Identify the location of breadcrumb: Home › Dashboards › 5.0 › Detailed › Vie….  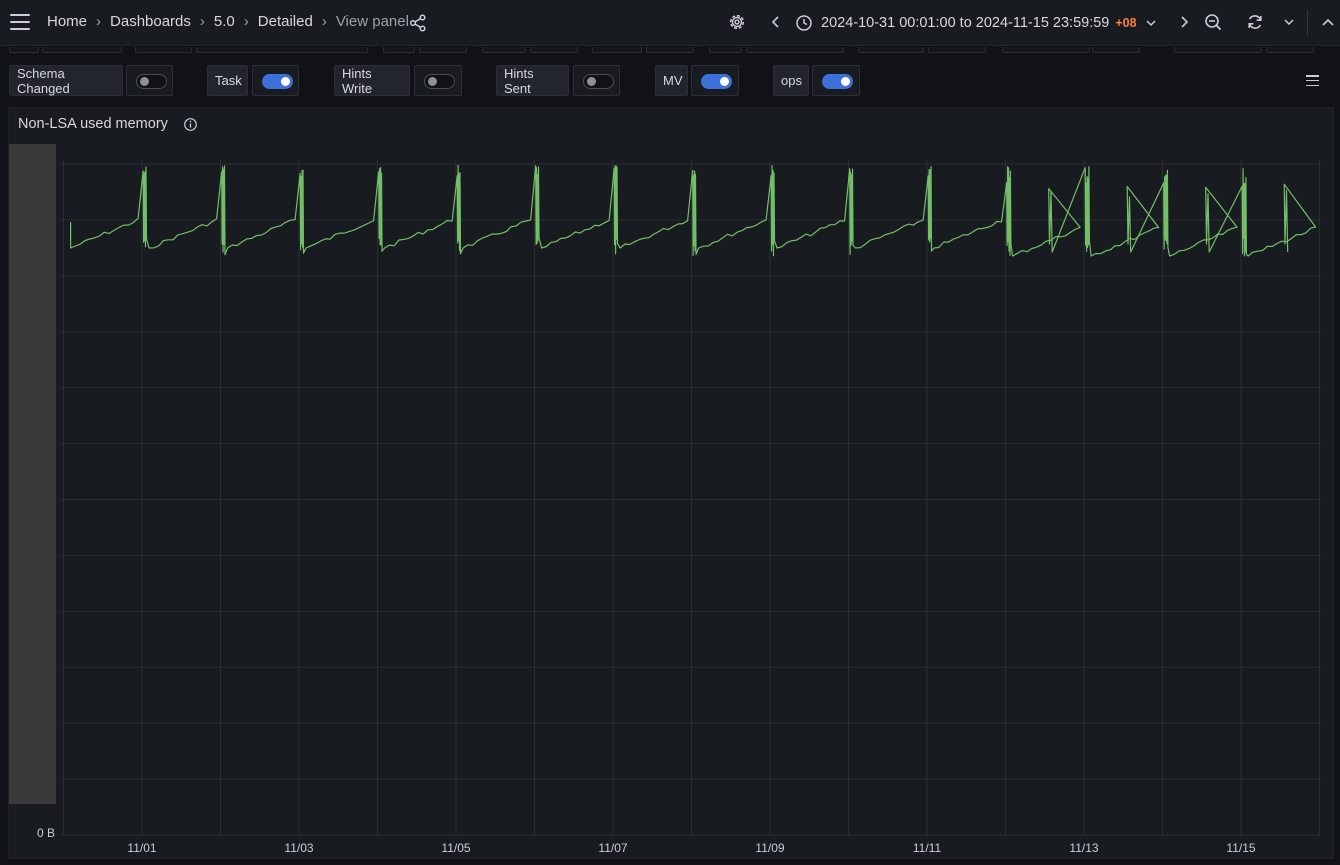
(228, 21).